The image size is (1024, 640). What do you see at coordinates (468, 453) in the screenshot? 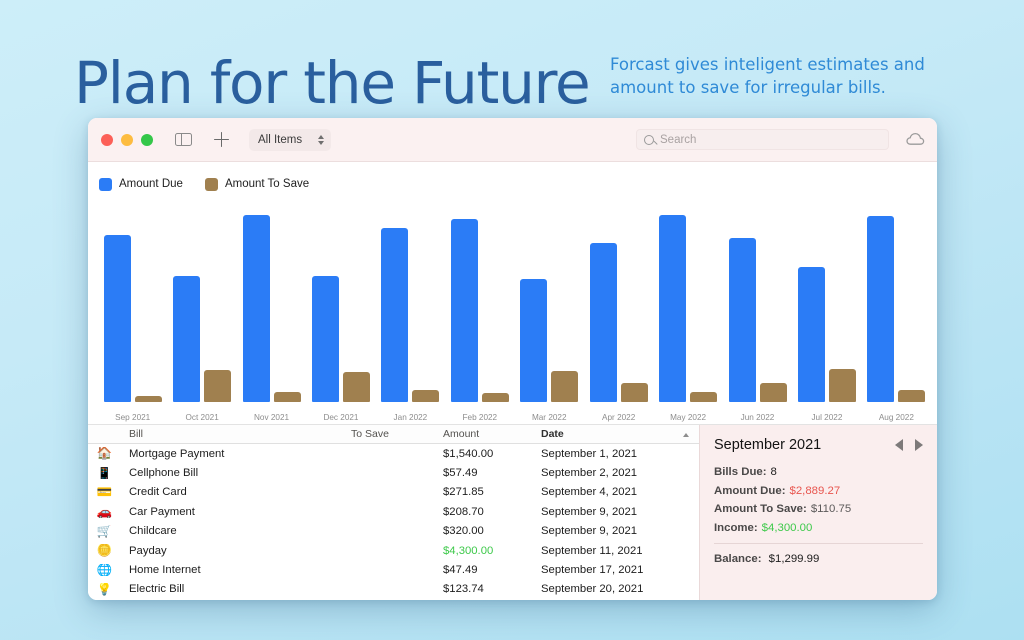
I see `cell-amount: $1,540.00` at bounding box center [468, 453].